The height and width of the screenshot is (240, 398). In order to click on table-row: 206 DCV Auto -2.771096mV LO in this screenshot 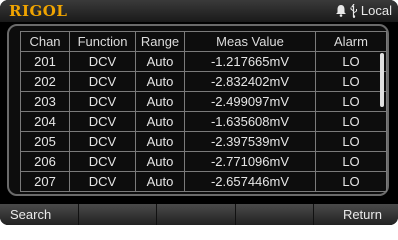, I will do `click(203, 161)`.